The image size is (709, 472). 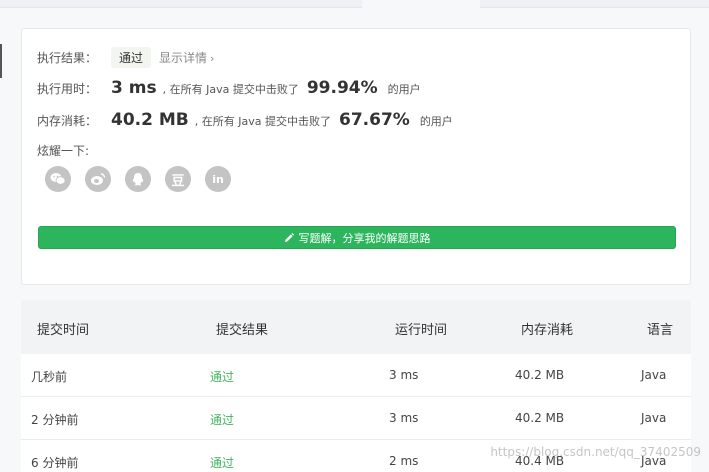 I want to click on share-label-row: 炫耀一下:, so click(x=63, y=150).